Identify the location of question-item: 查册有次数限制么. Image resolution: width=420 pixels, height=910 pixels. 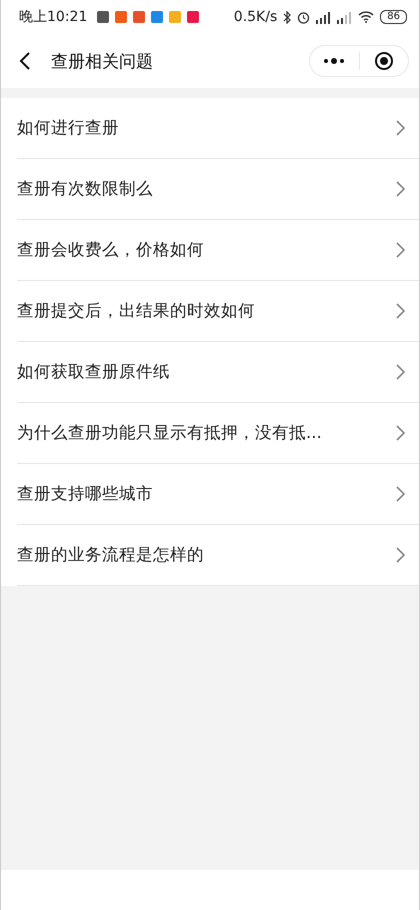
(218, 189).